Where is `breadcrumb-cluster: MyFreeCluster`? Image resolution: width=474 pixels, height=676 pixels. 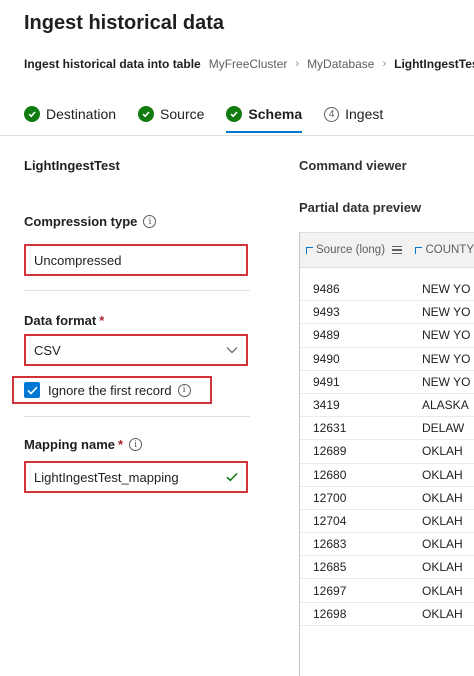 breadcrumb-cluster: MyFreeCluster is located at coordinates (248, 64).